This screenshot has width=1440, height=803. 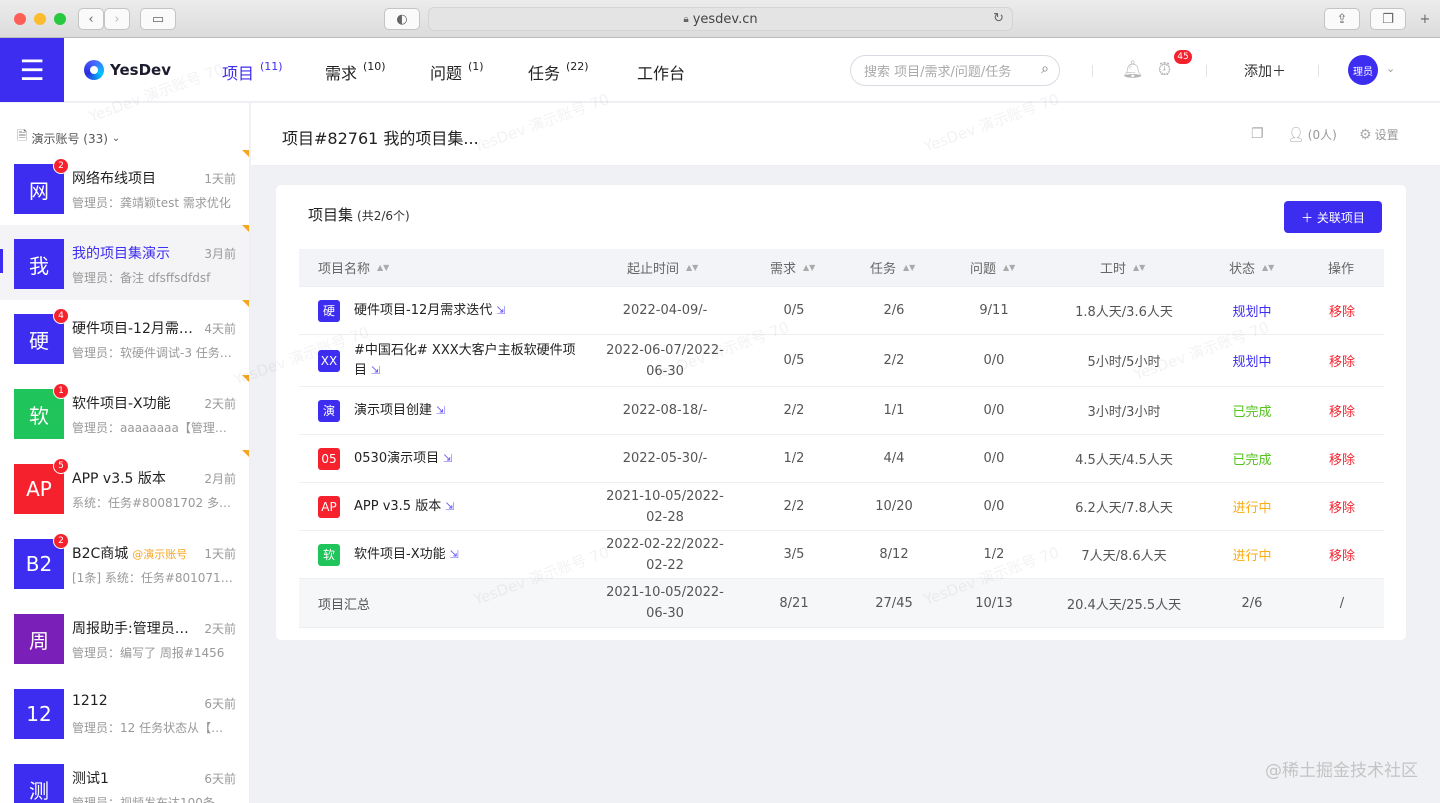 What do you see at coordinates (894, 310) in the screenshot?
I see `tasks-cell: 2/6` at bounding box center [894, 310].